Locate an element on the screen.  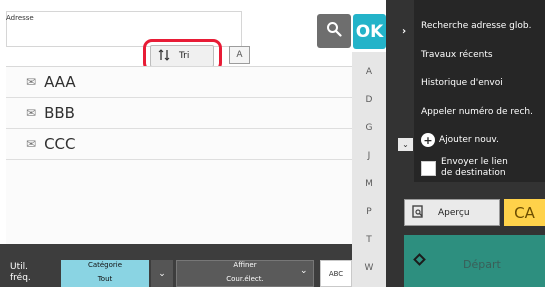
preview-icon is located at coordinates (418, 212).